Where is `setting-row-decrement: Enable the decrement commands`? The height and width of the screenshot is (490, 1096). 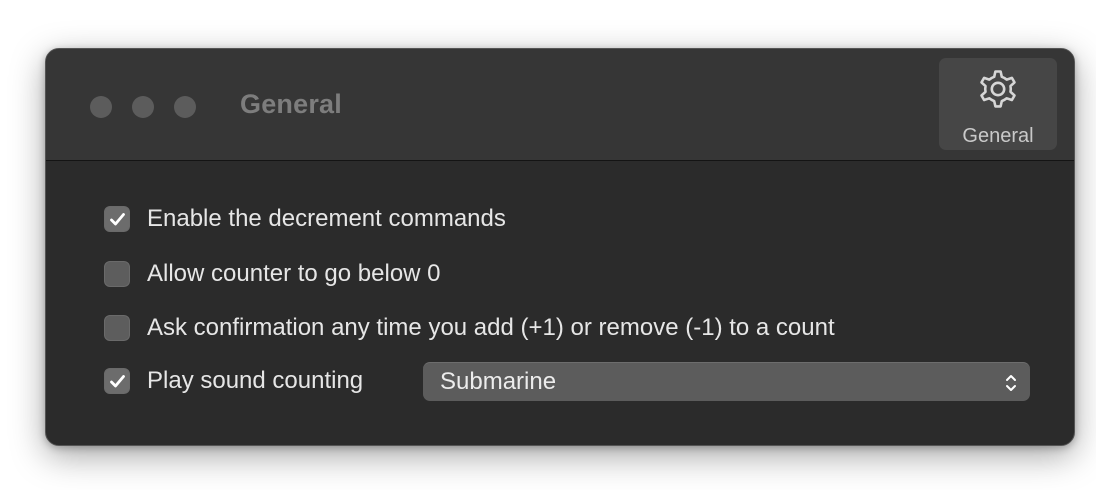
setting-row-decrement: Enable the decrement commands is located at coordinates (305, 219).